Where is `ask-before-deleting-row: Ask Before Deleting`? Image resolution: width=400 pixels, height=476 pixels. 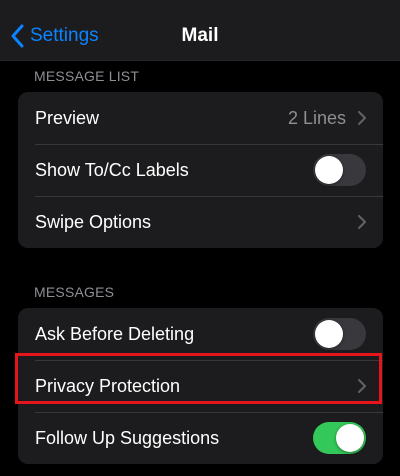 ask-before-deleting-row: Ask Before Deleting is located at coordinates (200, 334).